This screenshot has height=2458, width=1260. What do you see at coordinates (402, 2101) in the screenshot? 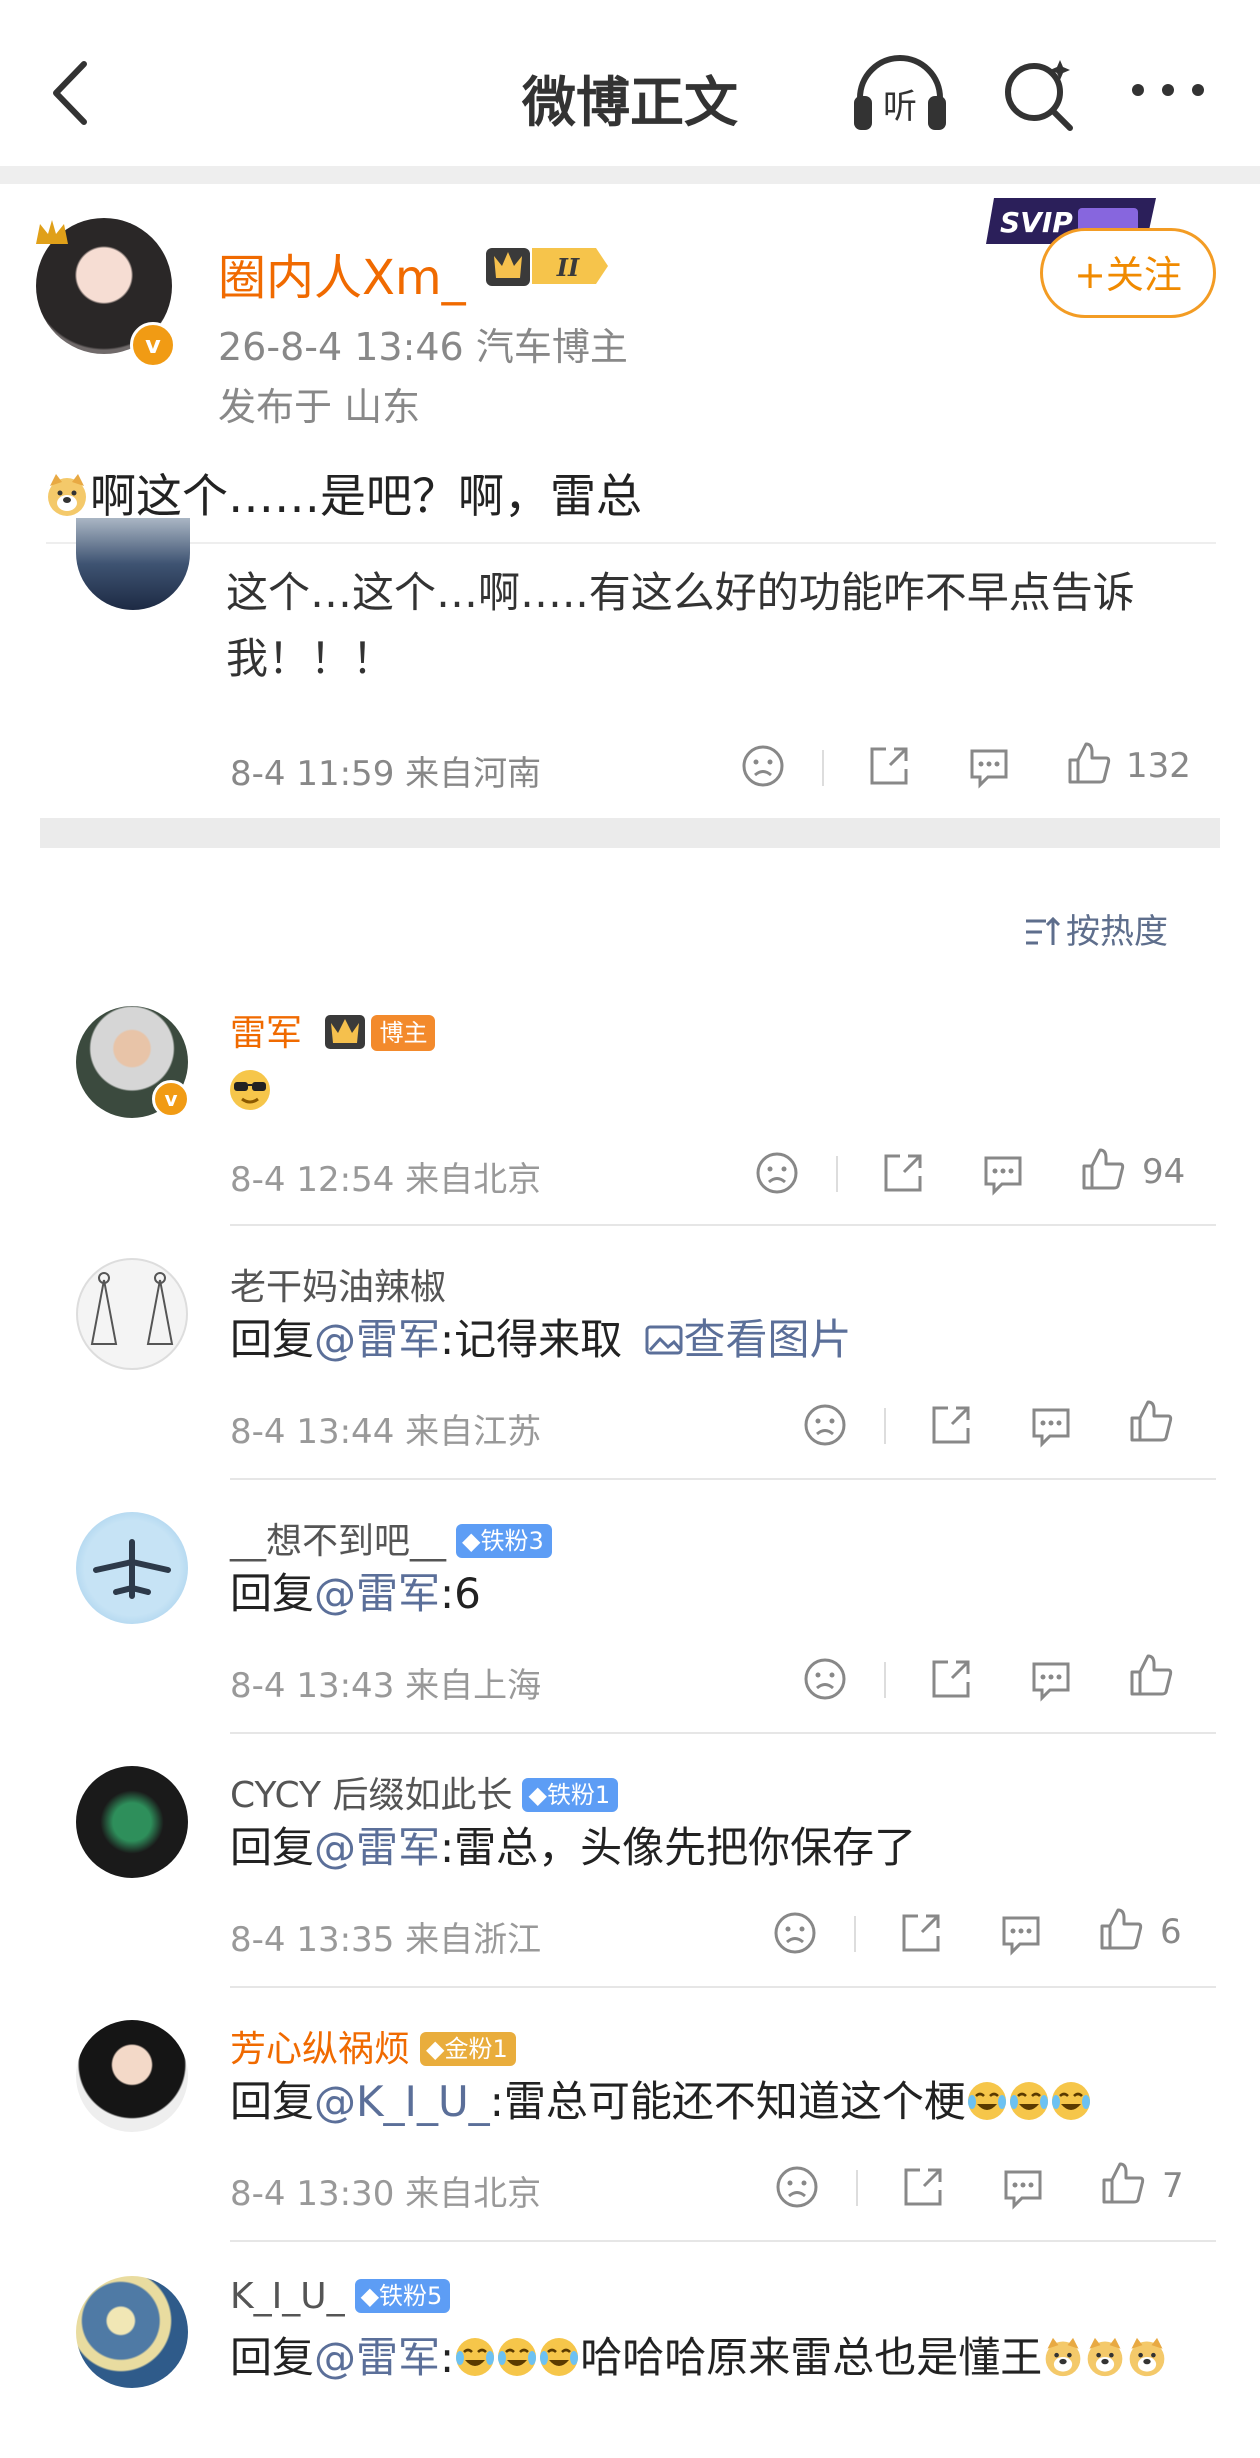
I see `mention-link: @K_I_U_` at bounding box center [402, 2101].